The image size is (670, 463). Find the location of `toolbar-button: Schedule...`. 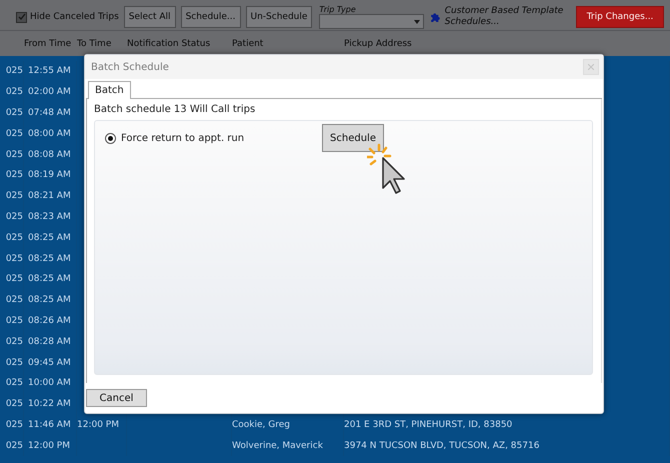

toolbar-button: Schedule... is located at coordinates (210, 17).